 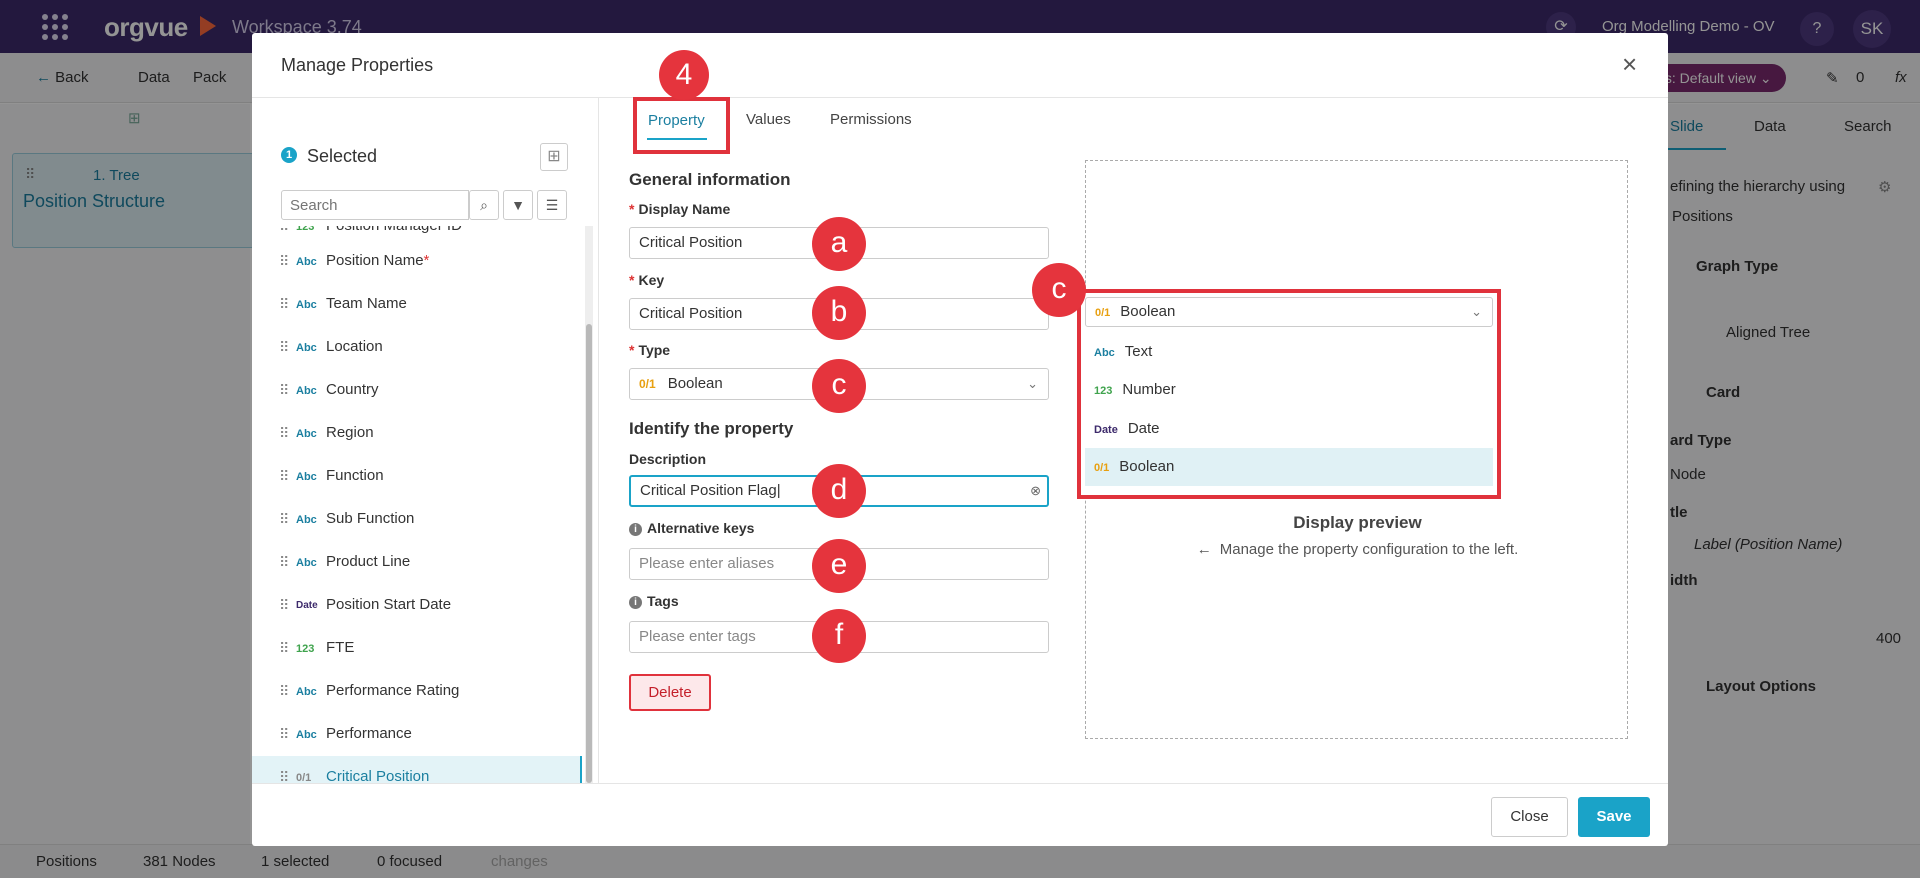 I want to click on delete-button: Delete, so click(x=670, y=692).